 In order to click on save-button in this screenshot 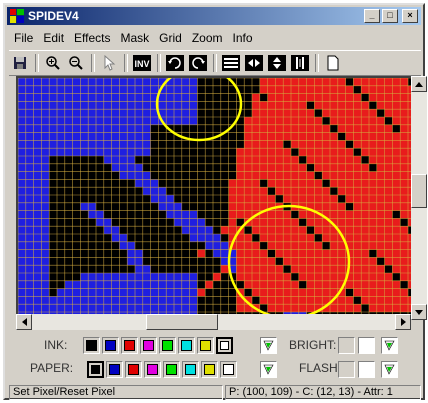, I will do `click(20, 63)`.